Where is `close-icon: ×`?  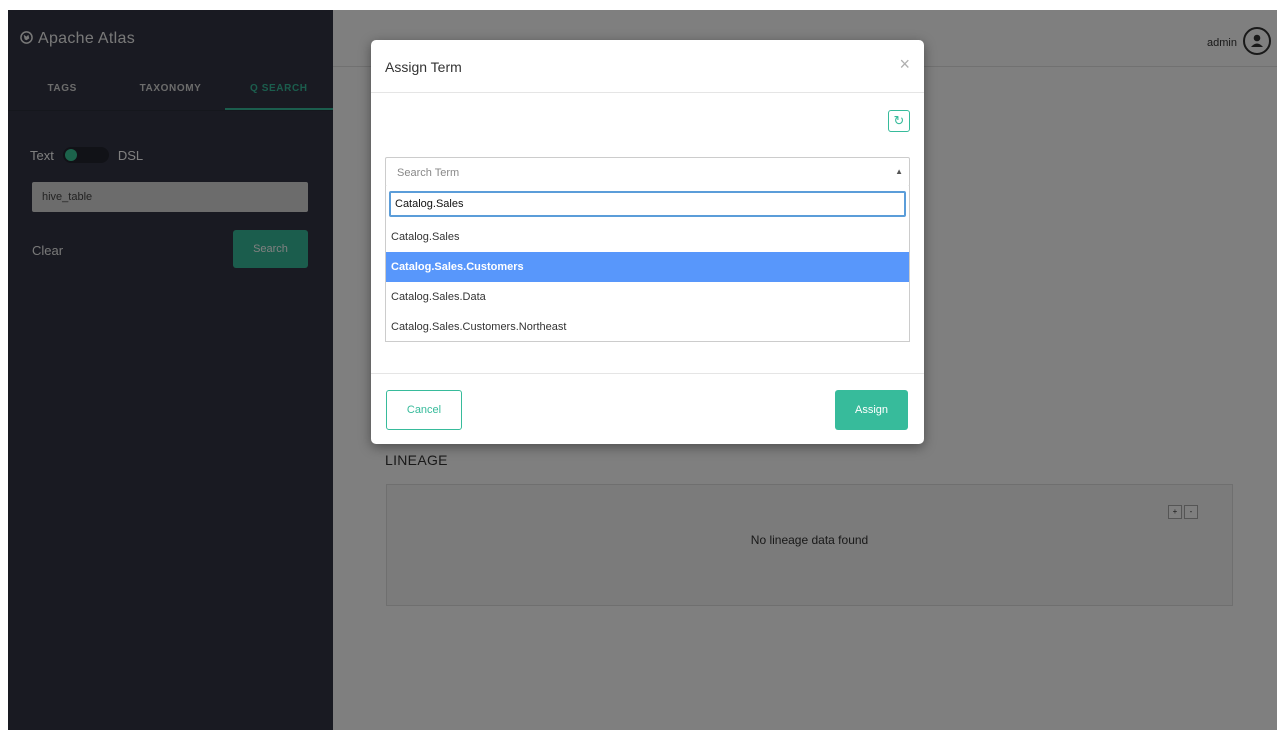 close-icon: × is located at coordinates (904, 64).